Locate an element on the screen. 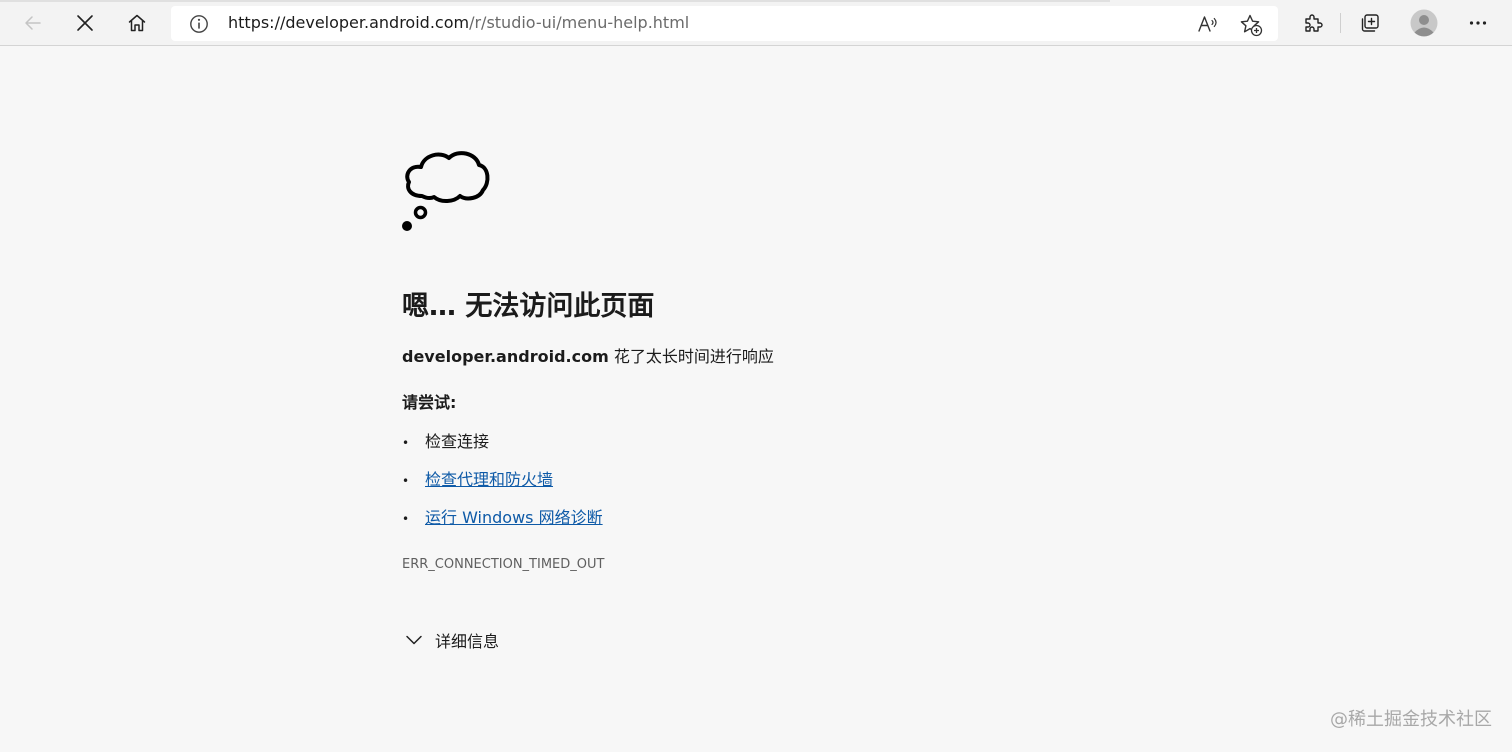 This screenshot has width=1512, height=752. details-toggle-button: 详细信息 is located at coordinates (451, 640).